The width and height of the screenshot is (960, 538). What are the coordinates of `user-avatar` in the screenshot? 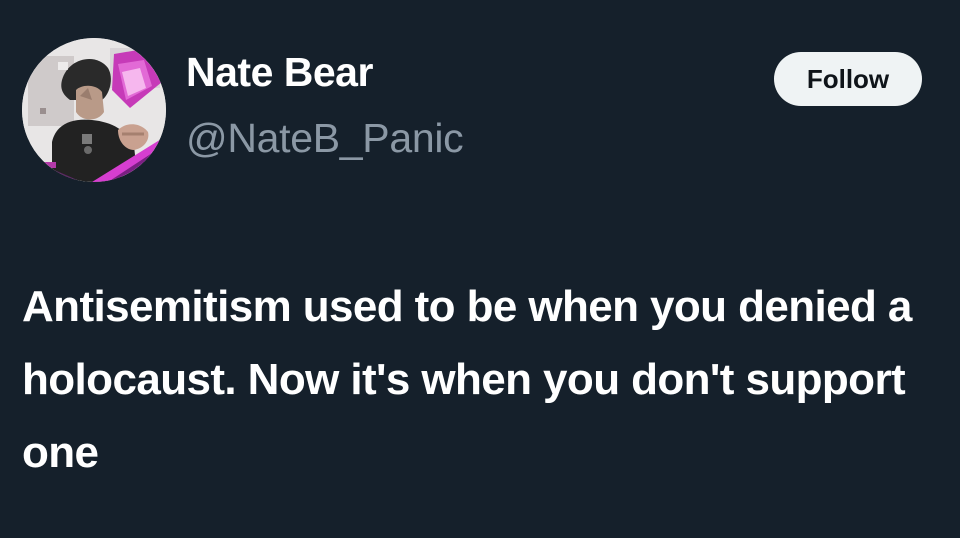 It's located at (94, 110).